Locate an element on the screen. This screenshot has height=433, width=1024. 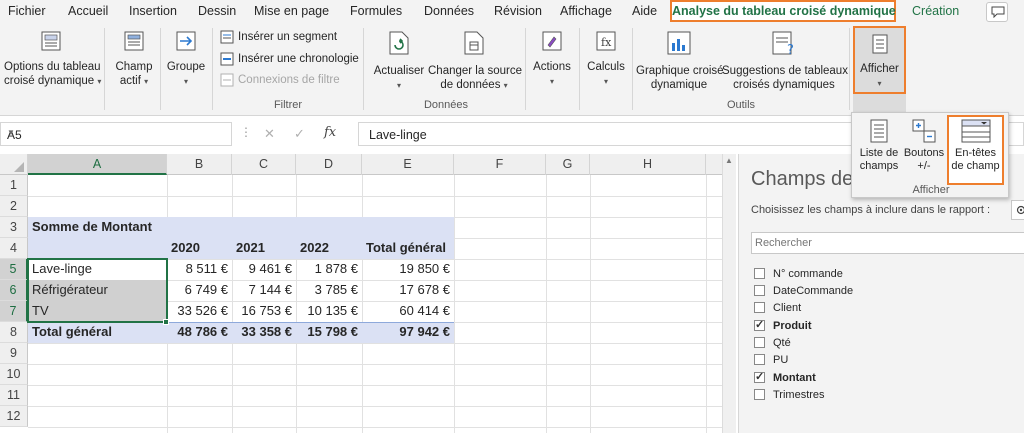
menu-dessin: Dessin is located at coordinates (217, 11).